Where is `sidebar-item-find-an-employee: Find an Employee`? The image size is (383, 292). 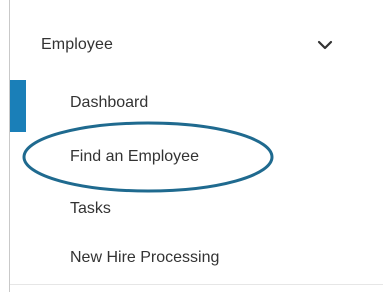 sidebar-item-find-an-employee: Find an Employee is located at coordinates (134, 157).